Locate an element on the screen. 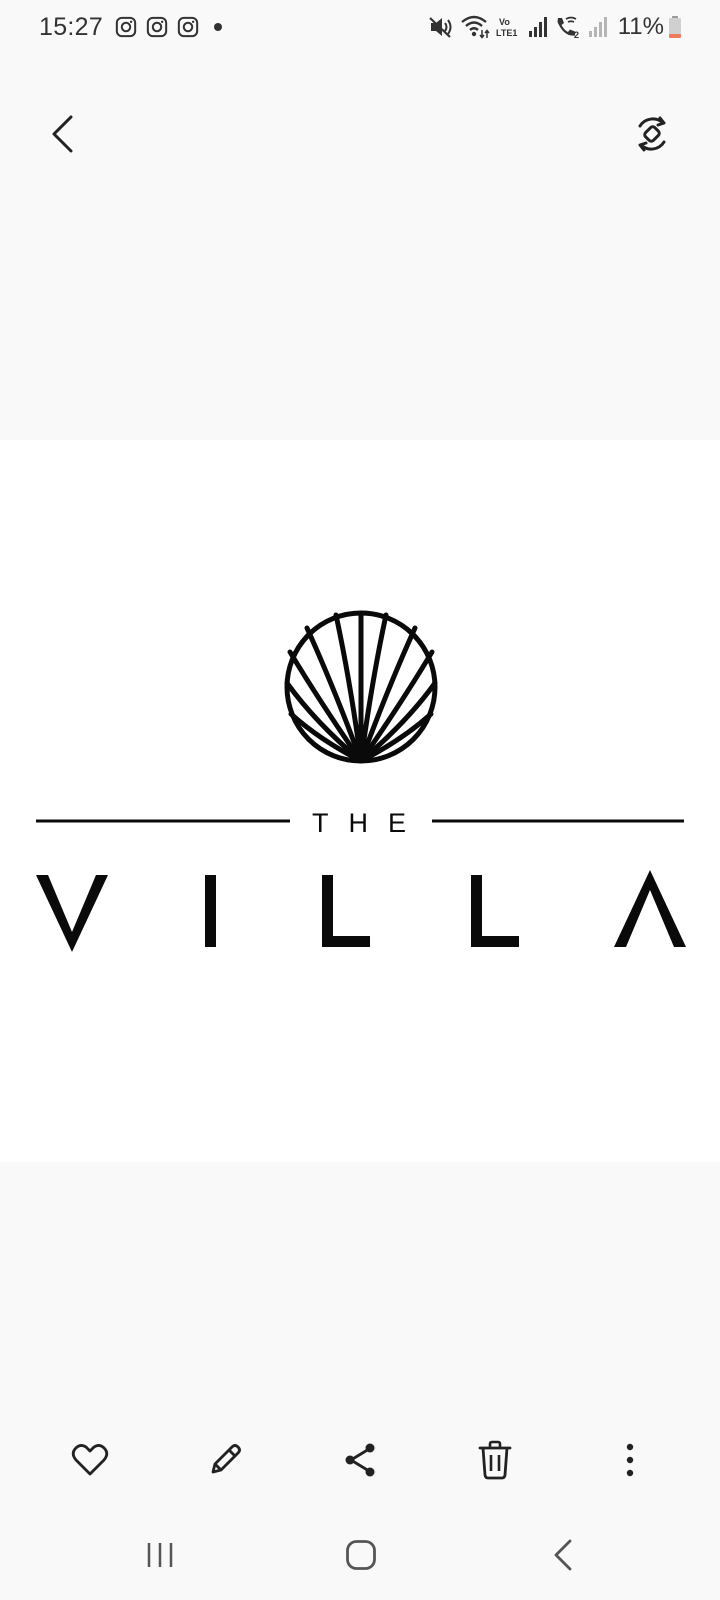 This screenshot has height=1600, width=720. home-icon is located at coordinates (361, 1555).